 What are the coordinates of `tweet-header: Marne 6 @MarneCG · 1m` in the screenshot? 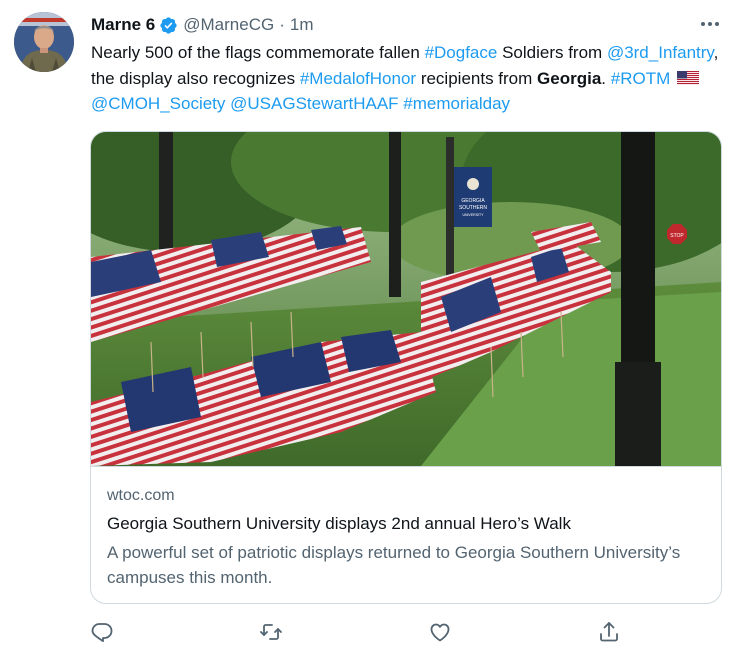 It's located at (202, 25).